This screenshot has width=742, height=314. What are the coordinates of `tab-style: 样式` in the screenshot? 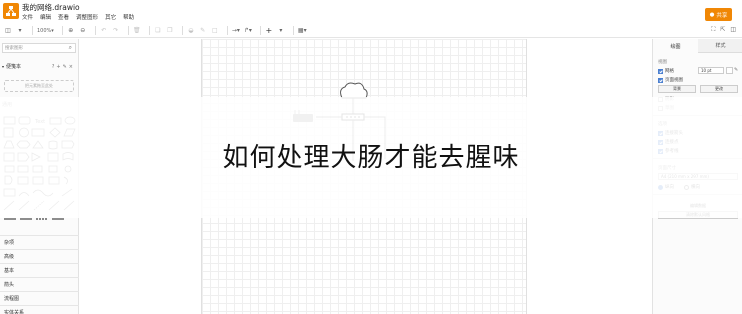 It's located at (720, 46).